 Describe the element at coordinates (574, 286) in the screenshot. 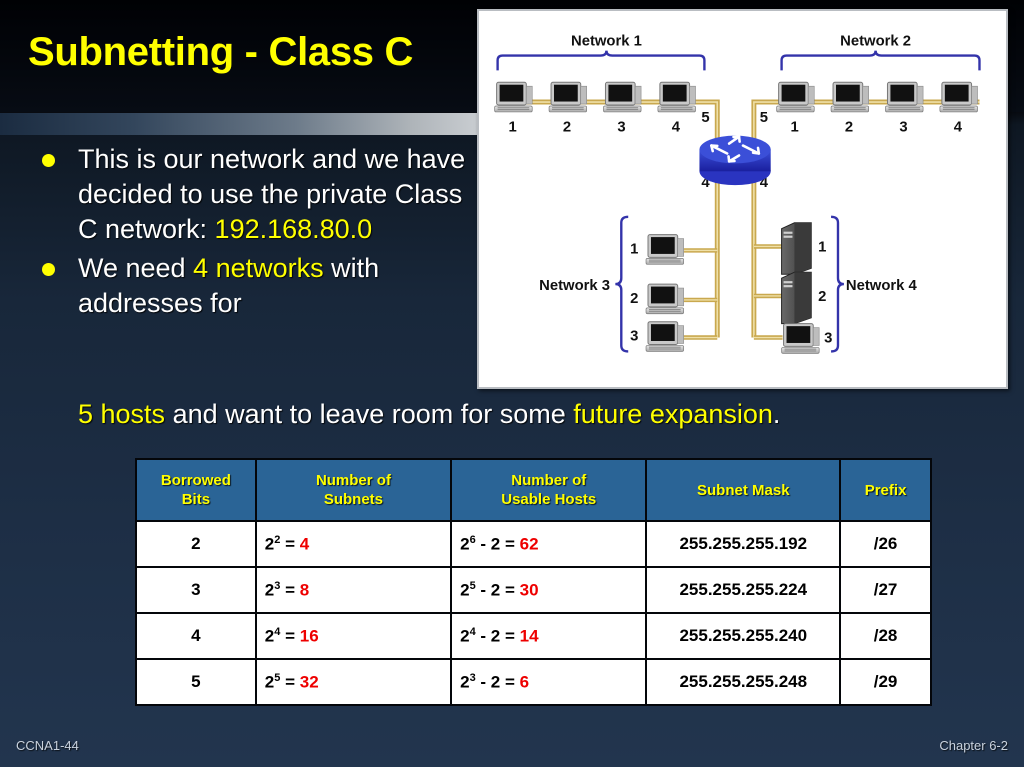

I see `svg-text: Network 3` at that location.